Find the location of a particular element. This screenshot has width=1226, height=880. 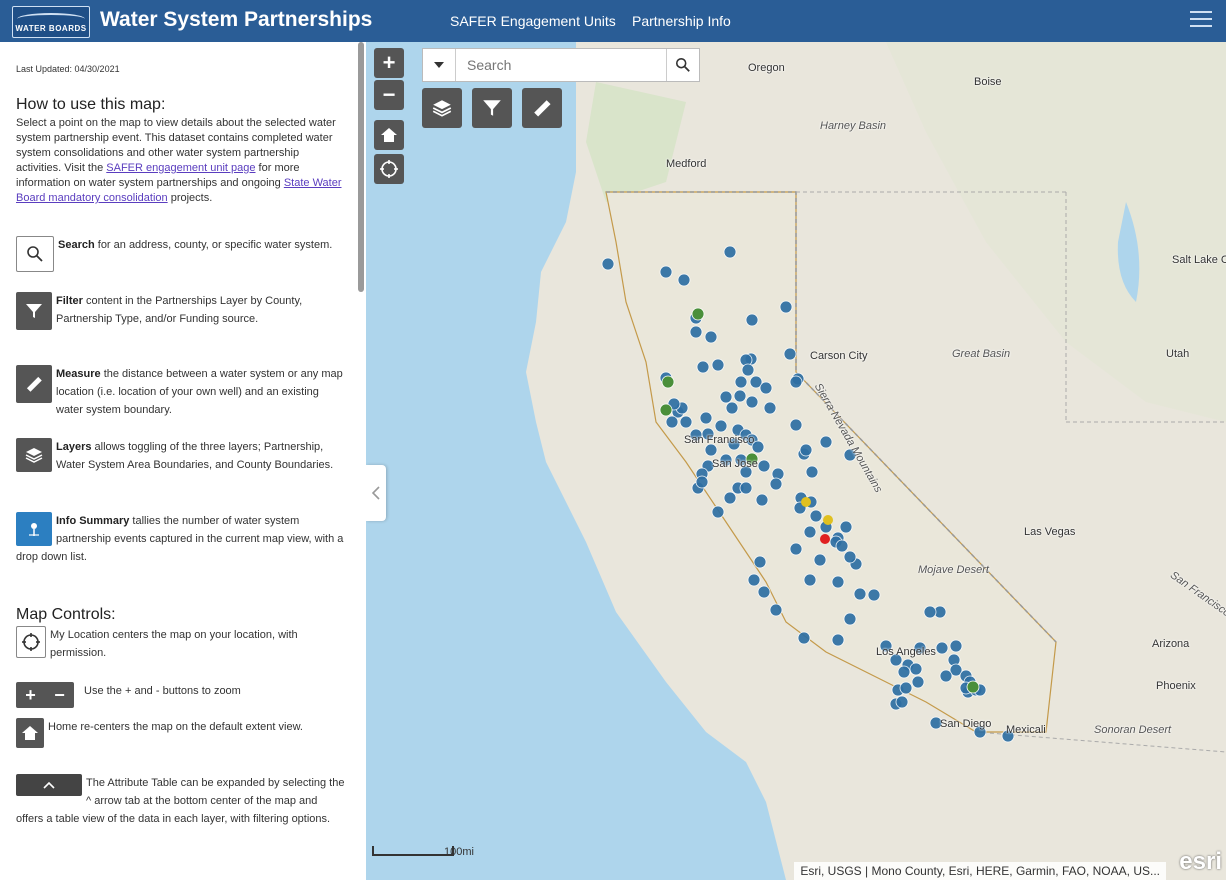

locate-button is located at coordinates (389, 169).